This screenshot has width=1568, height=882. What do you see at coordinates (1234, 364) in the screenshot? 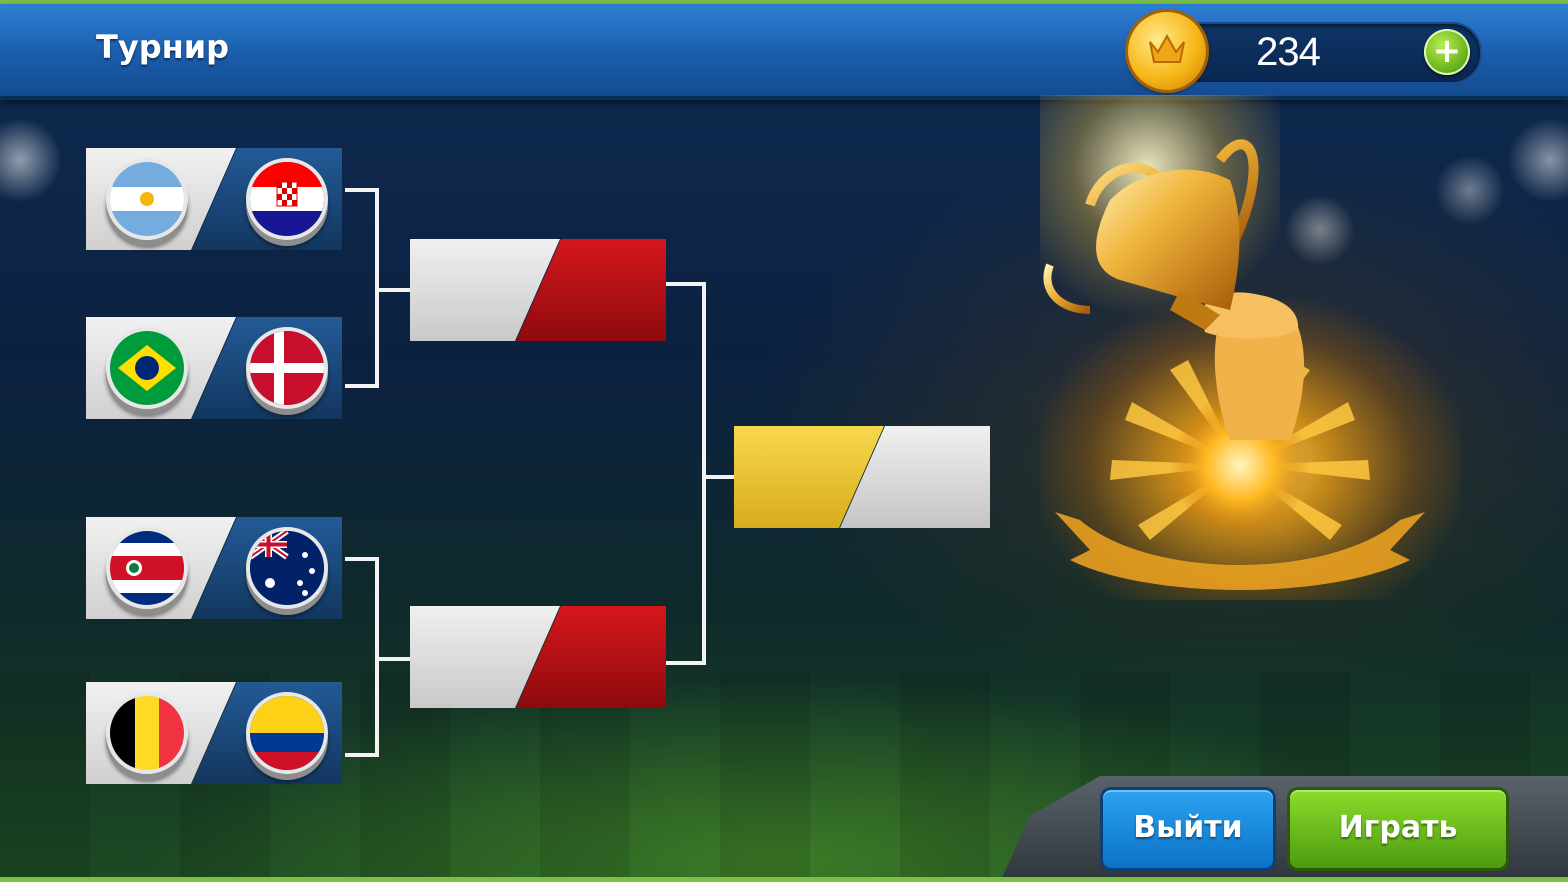
I see `trophy-icon` at bounding box center [1234, 364].